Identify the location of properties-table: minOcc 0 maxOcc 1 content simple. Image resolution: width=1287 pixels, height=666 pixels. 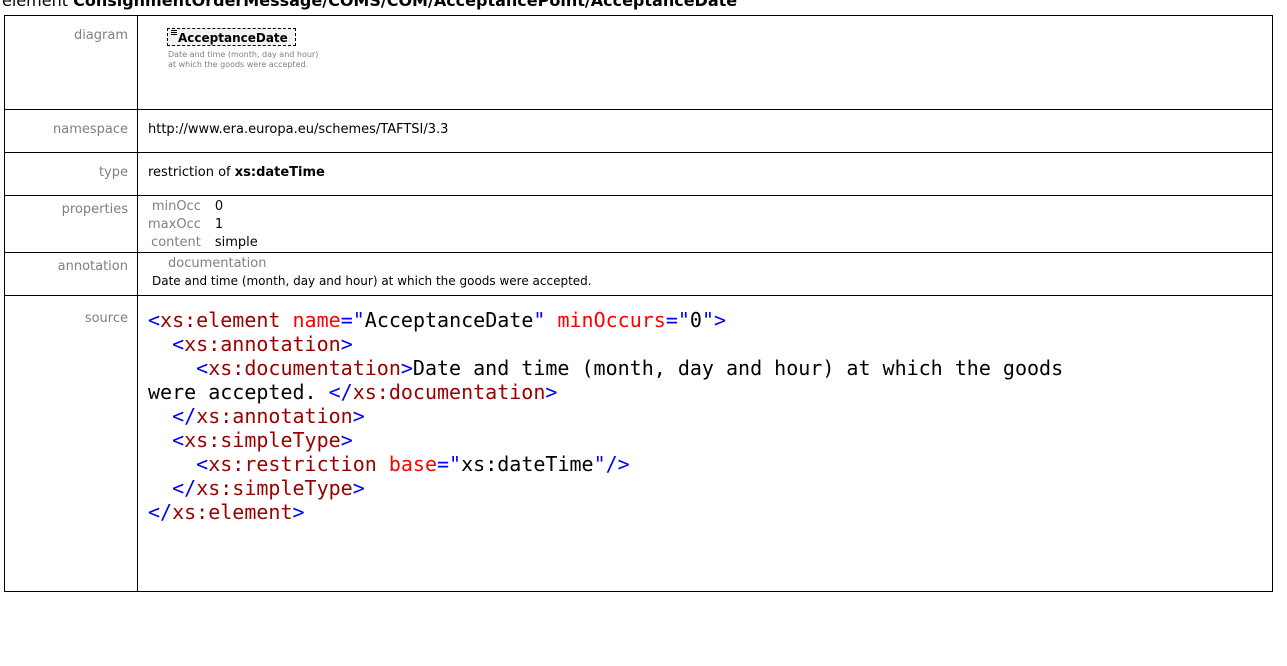
(203, 225).